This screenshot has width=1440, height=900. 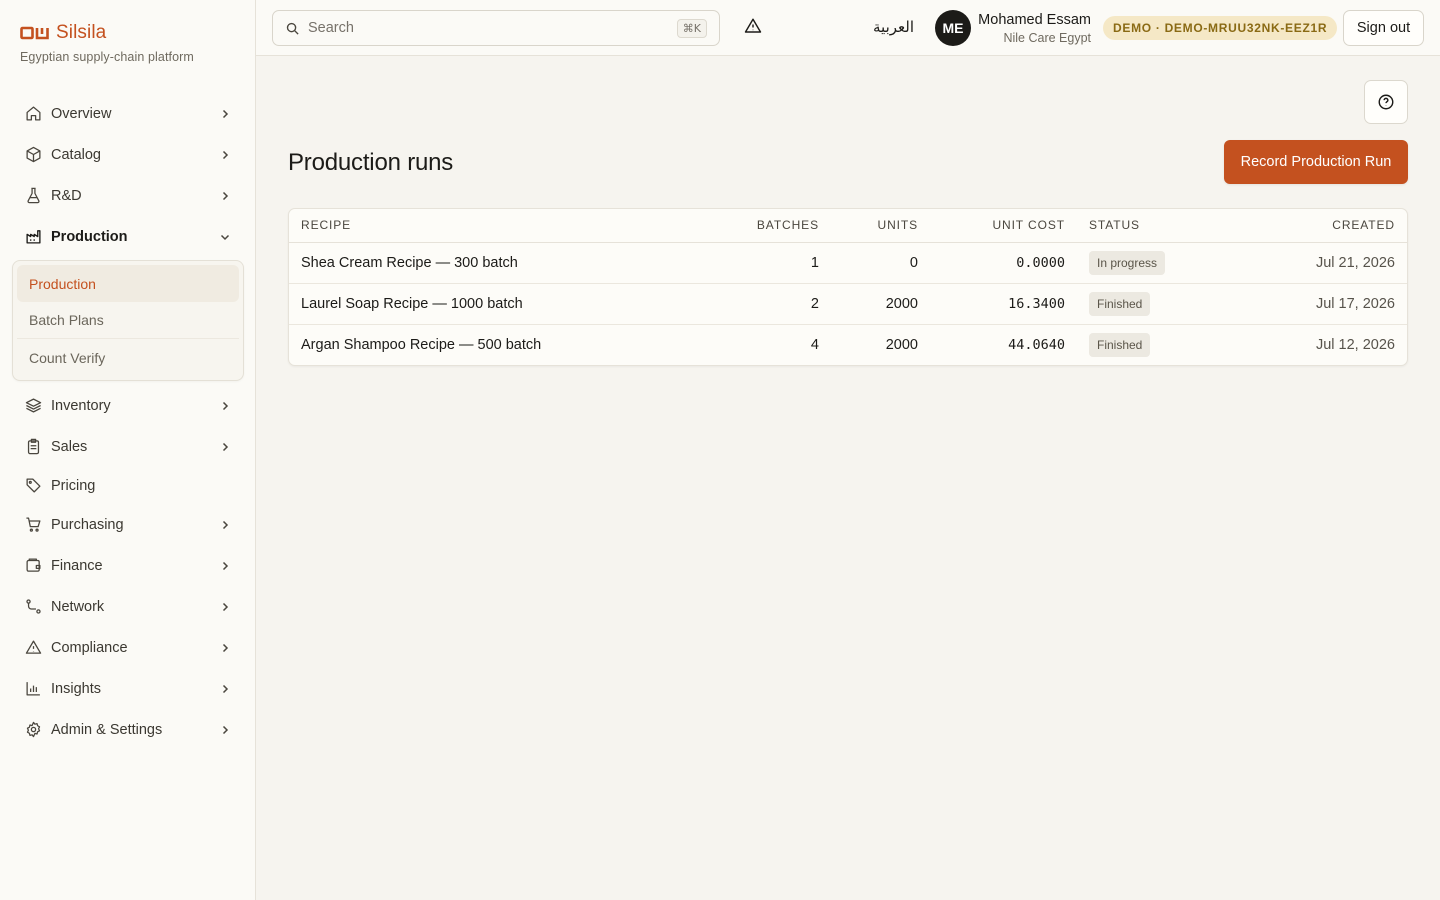 What do you see at coordinates (128, 113) in the screenshot?
I see `sidebar-item-overview: Overview` at bounding box center [128, 113].